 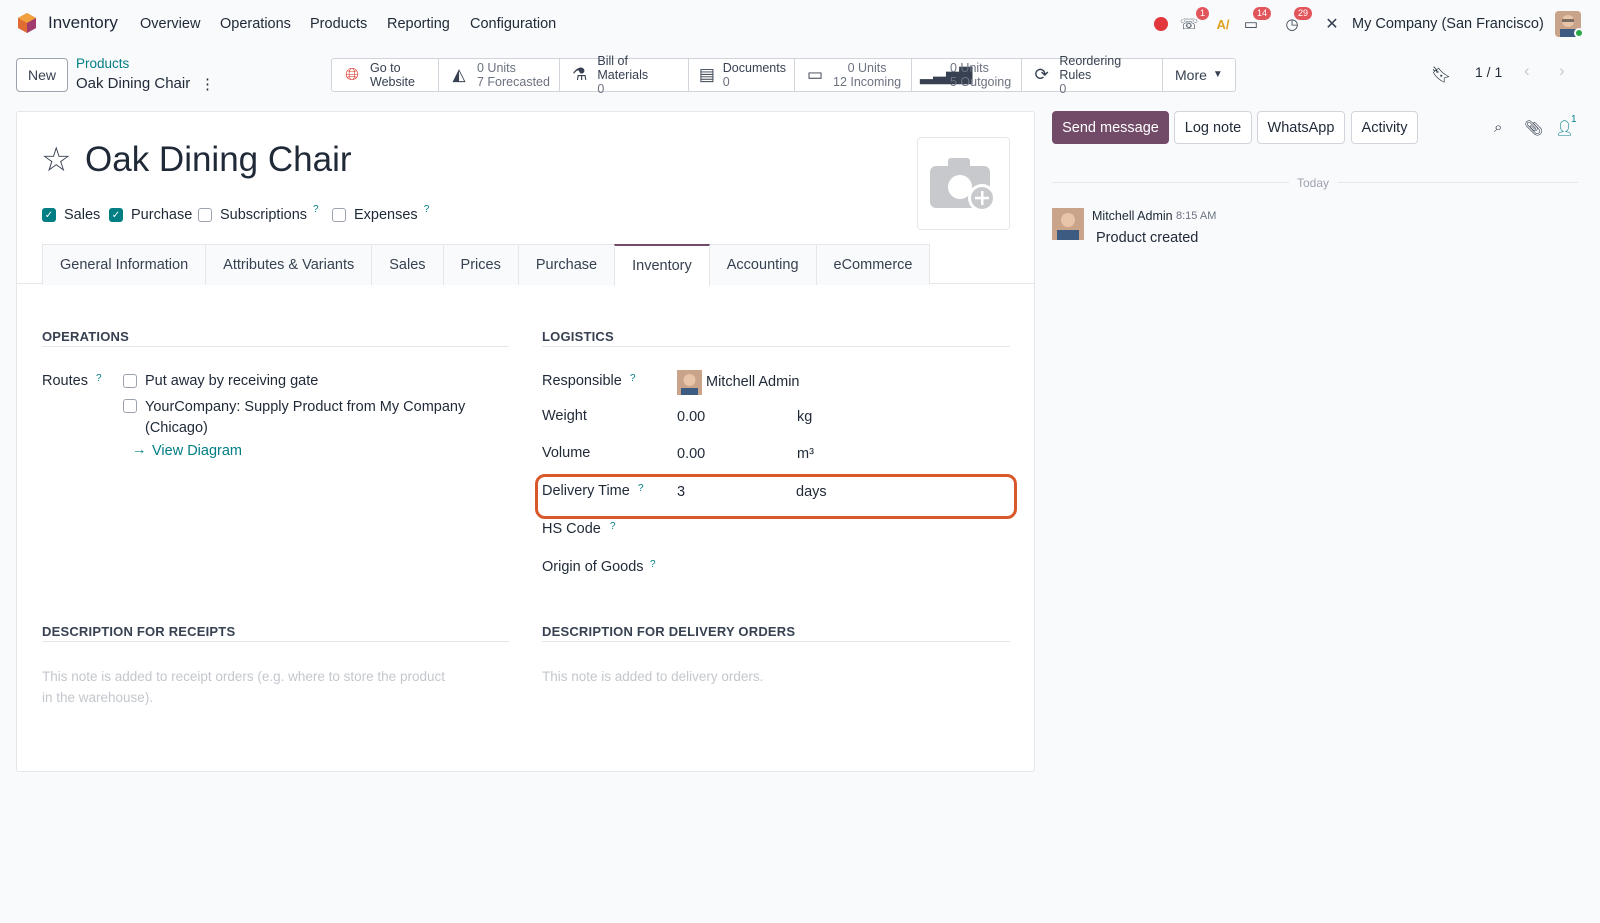 I want to click on delivery-placeholder: This note is added to delivery orders., so click(x=653, y=676).